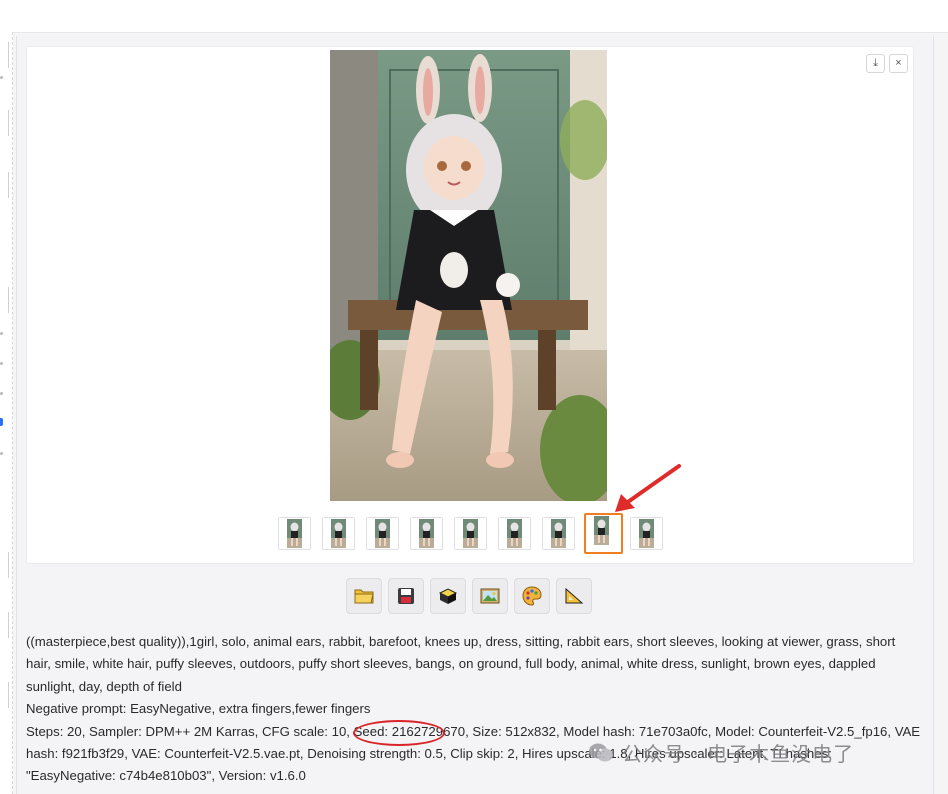  What do you see at coordinates (603, 533) in the screenshot?
I see `thumbnail-selected` at bounding box center [603, 533].